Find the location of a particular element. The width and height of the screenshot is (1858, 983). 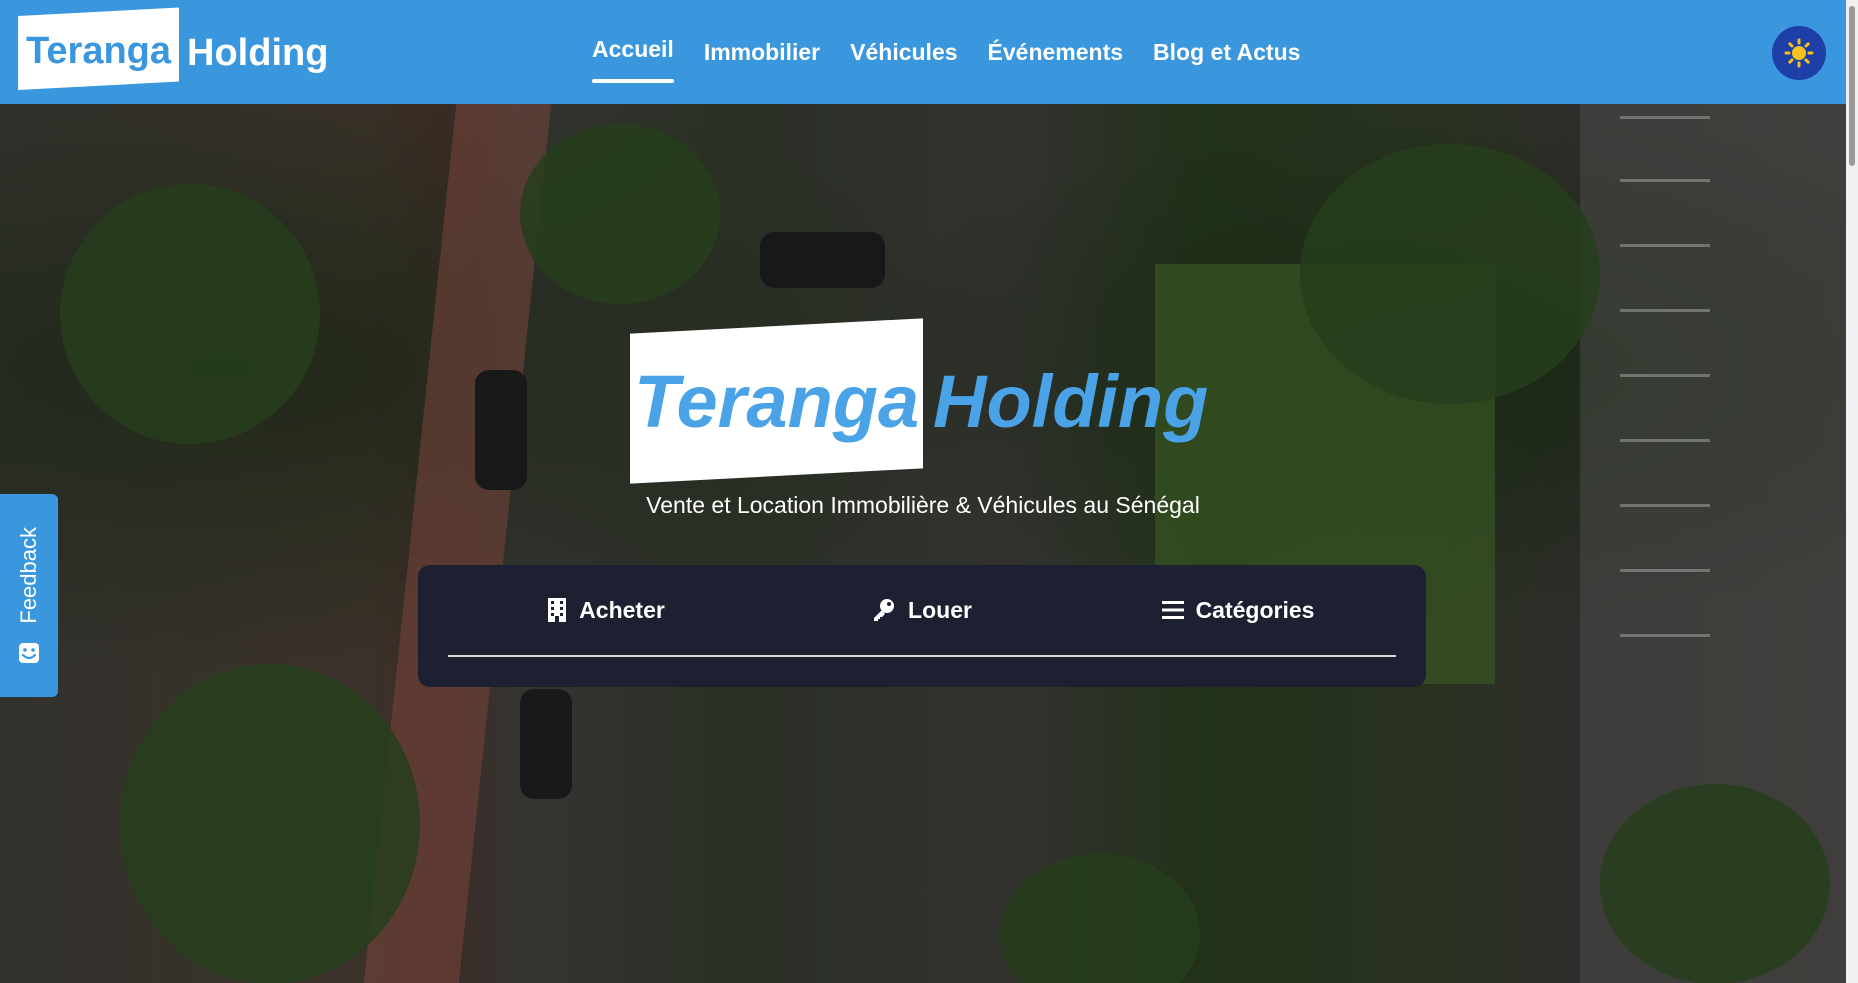

tab-categories: Catégories is located at coordinates (1238, 610).